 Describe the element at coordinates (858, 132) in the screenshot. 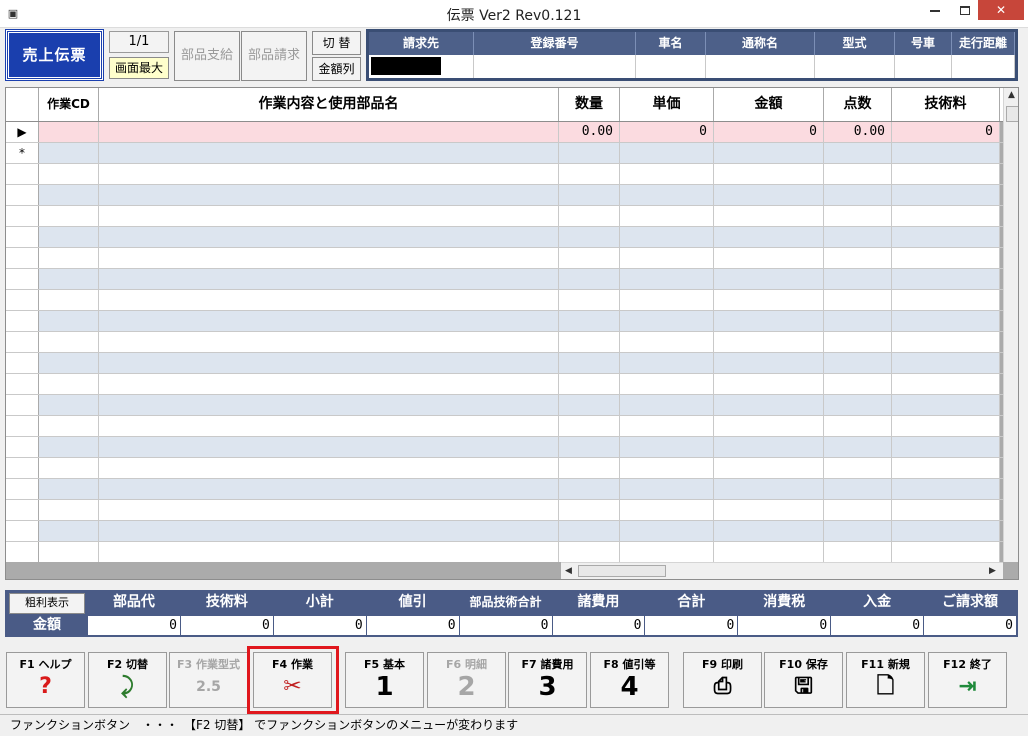

I see `points-cell: 0.00` at that location.